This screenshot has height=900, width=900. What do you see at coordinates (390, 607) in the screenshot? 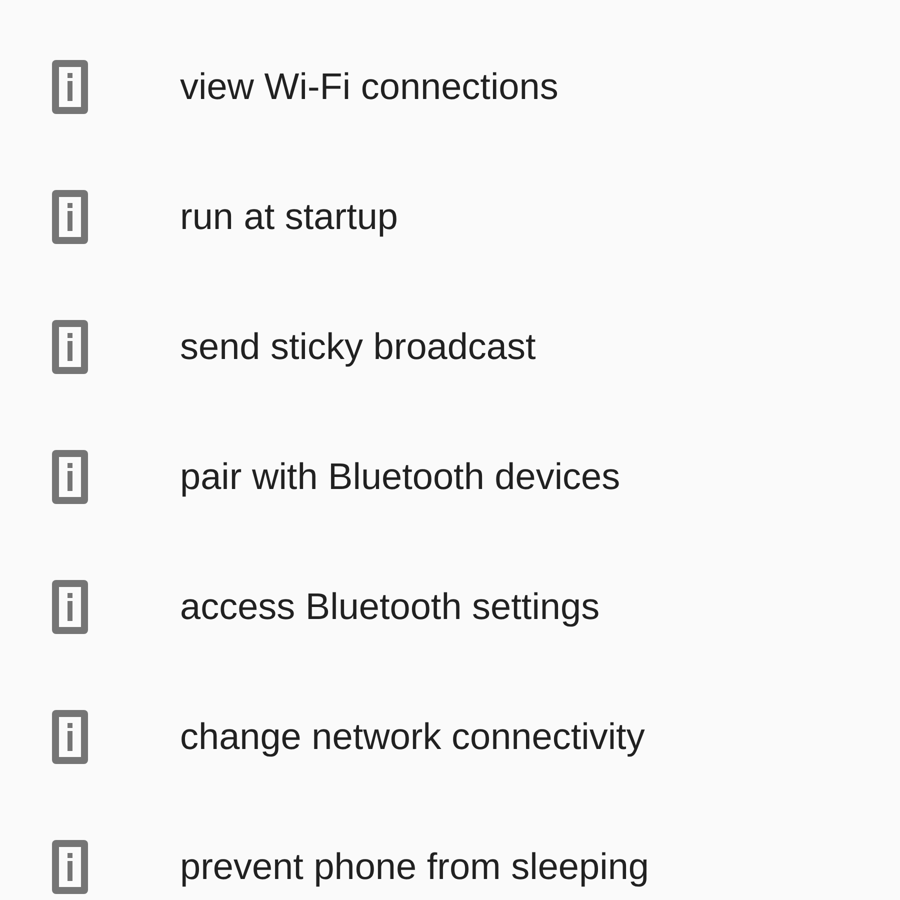
I see `permission-label: access Bluetooth settings` at bounding box center [390, 607].